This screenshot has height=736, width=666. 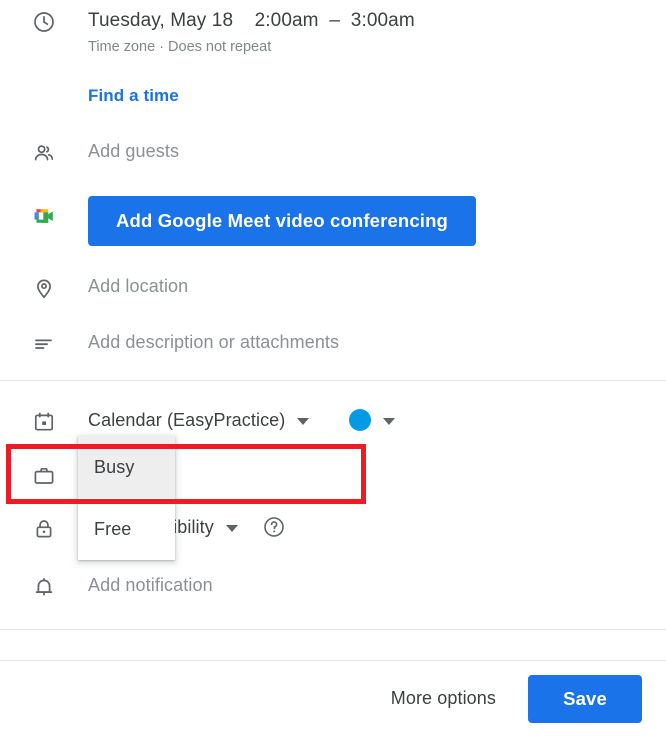 I want to click on help-circle-icon, so click(x=274, y=527).